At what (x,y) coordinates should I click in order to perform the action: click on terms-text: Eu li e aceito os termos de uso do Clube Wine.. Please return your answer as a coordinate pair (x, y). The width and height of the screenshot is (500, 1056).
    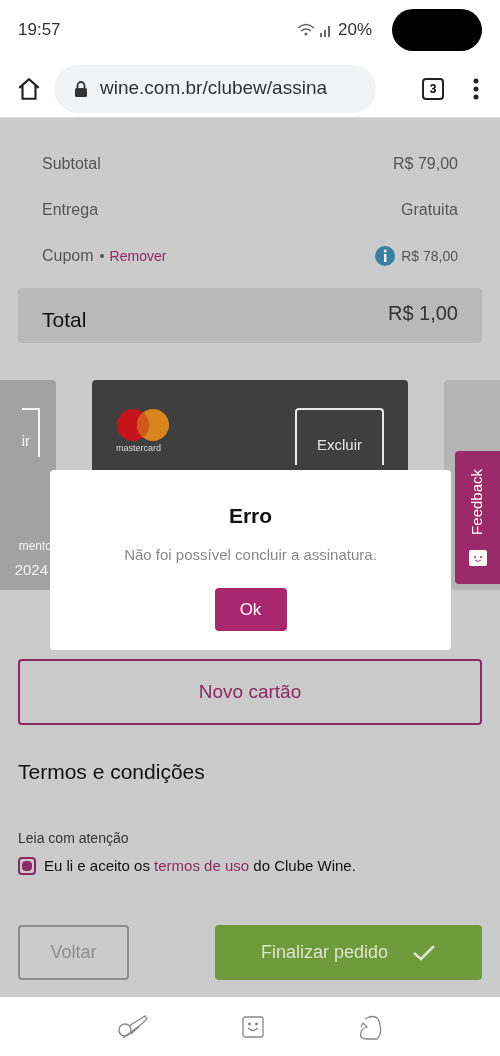
    Looking at the image, I should click on (200, 865).